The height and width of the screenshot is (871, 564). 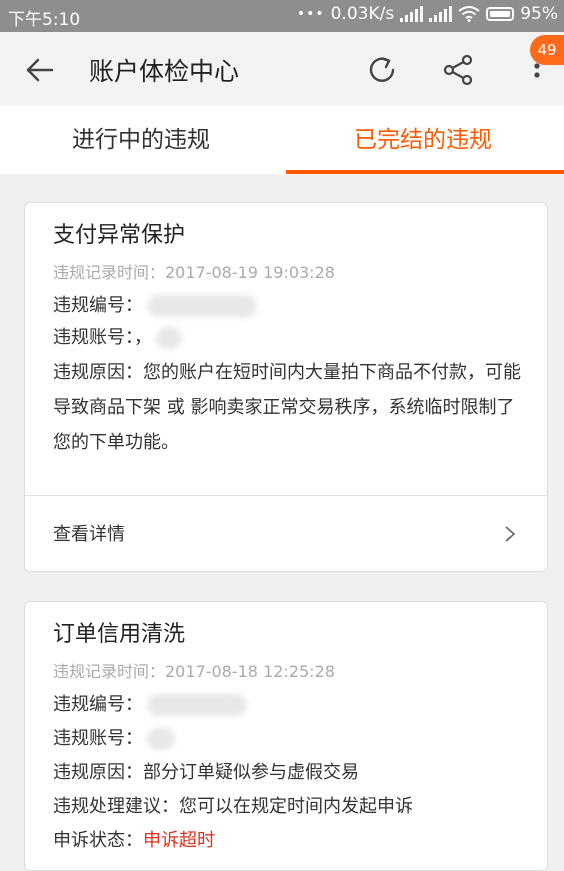 I want to click on battery-percent: 95%, so click(x=539, y=14).